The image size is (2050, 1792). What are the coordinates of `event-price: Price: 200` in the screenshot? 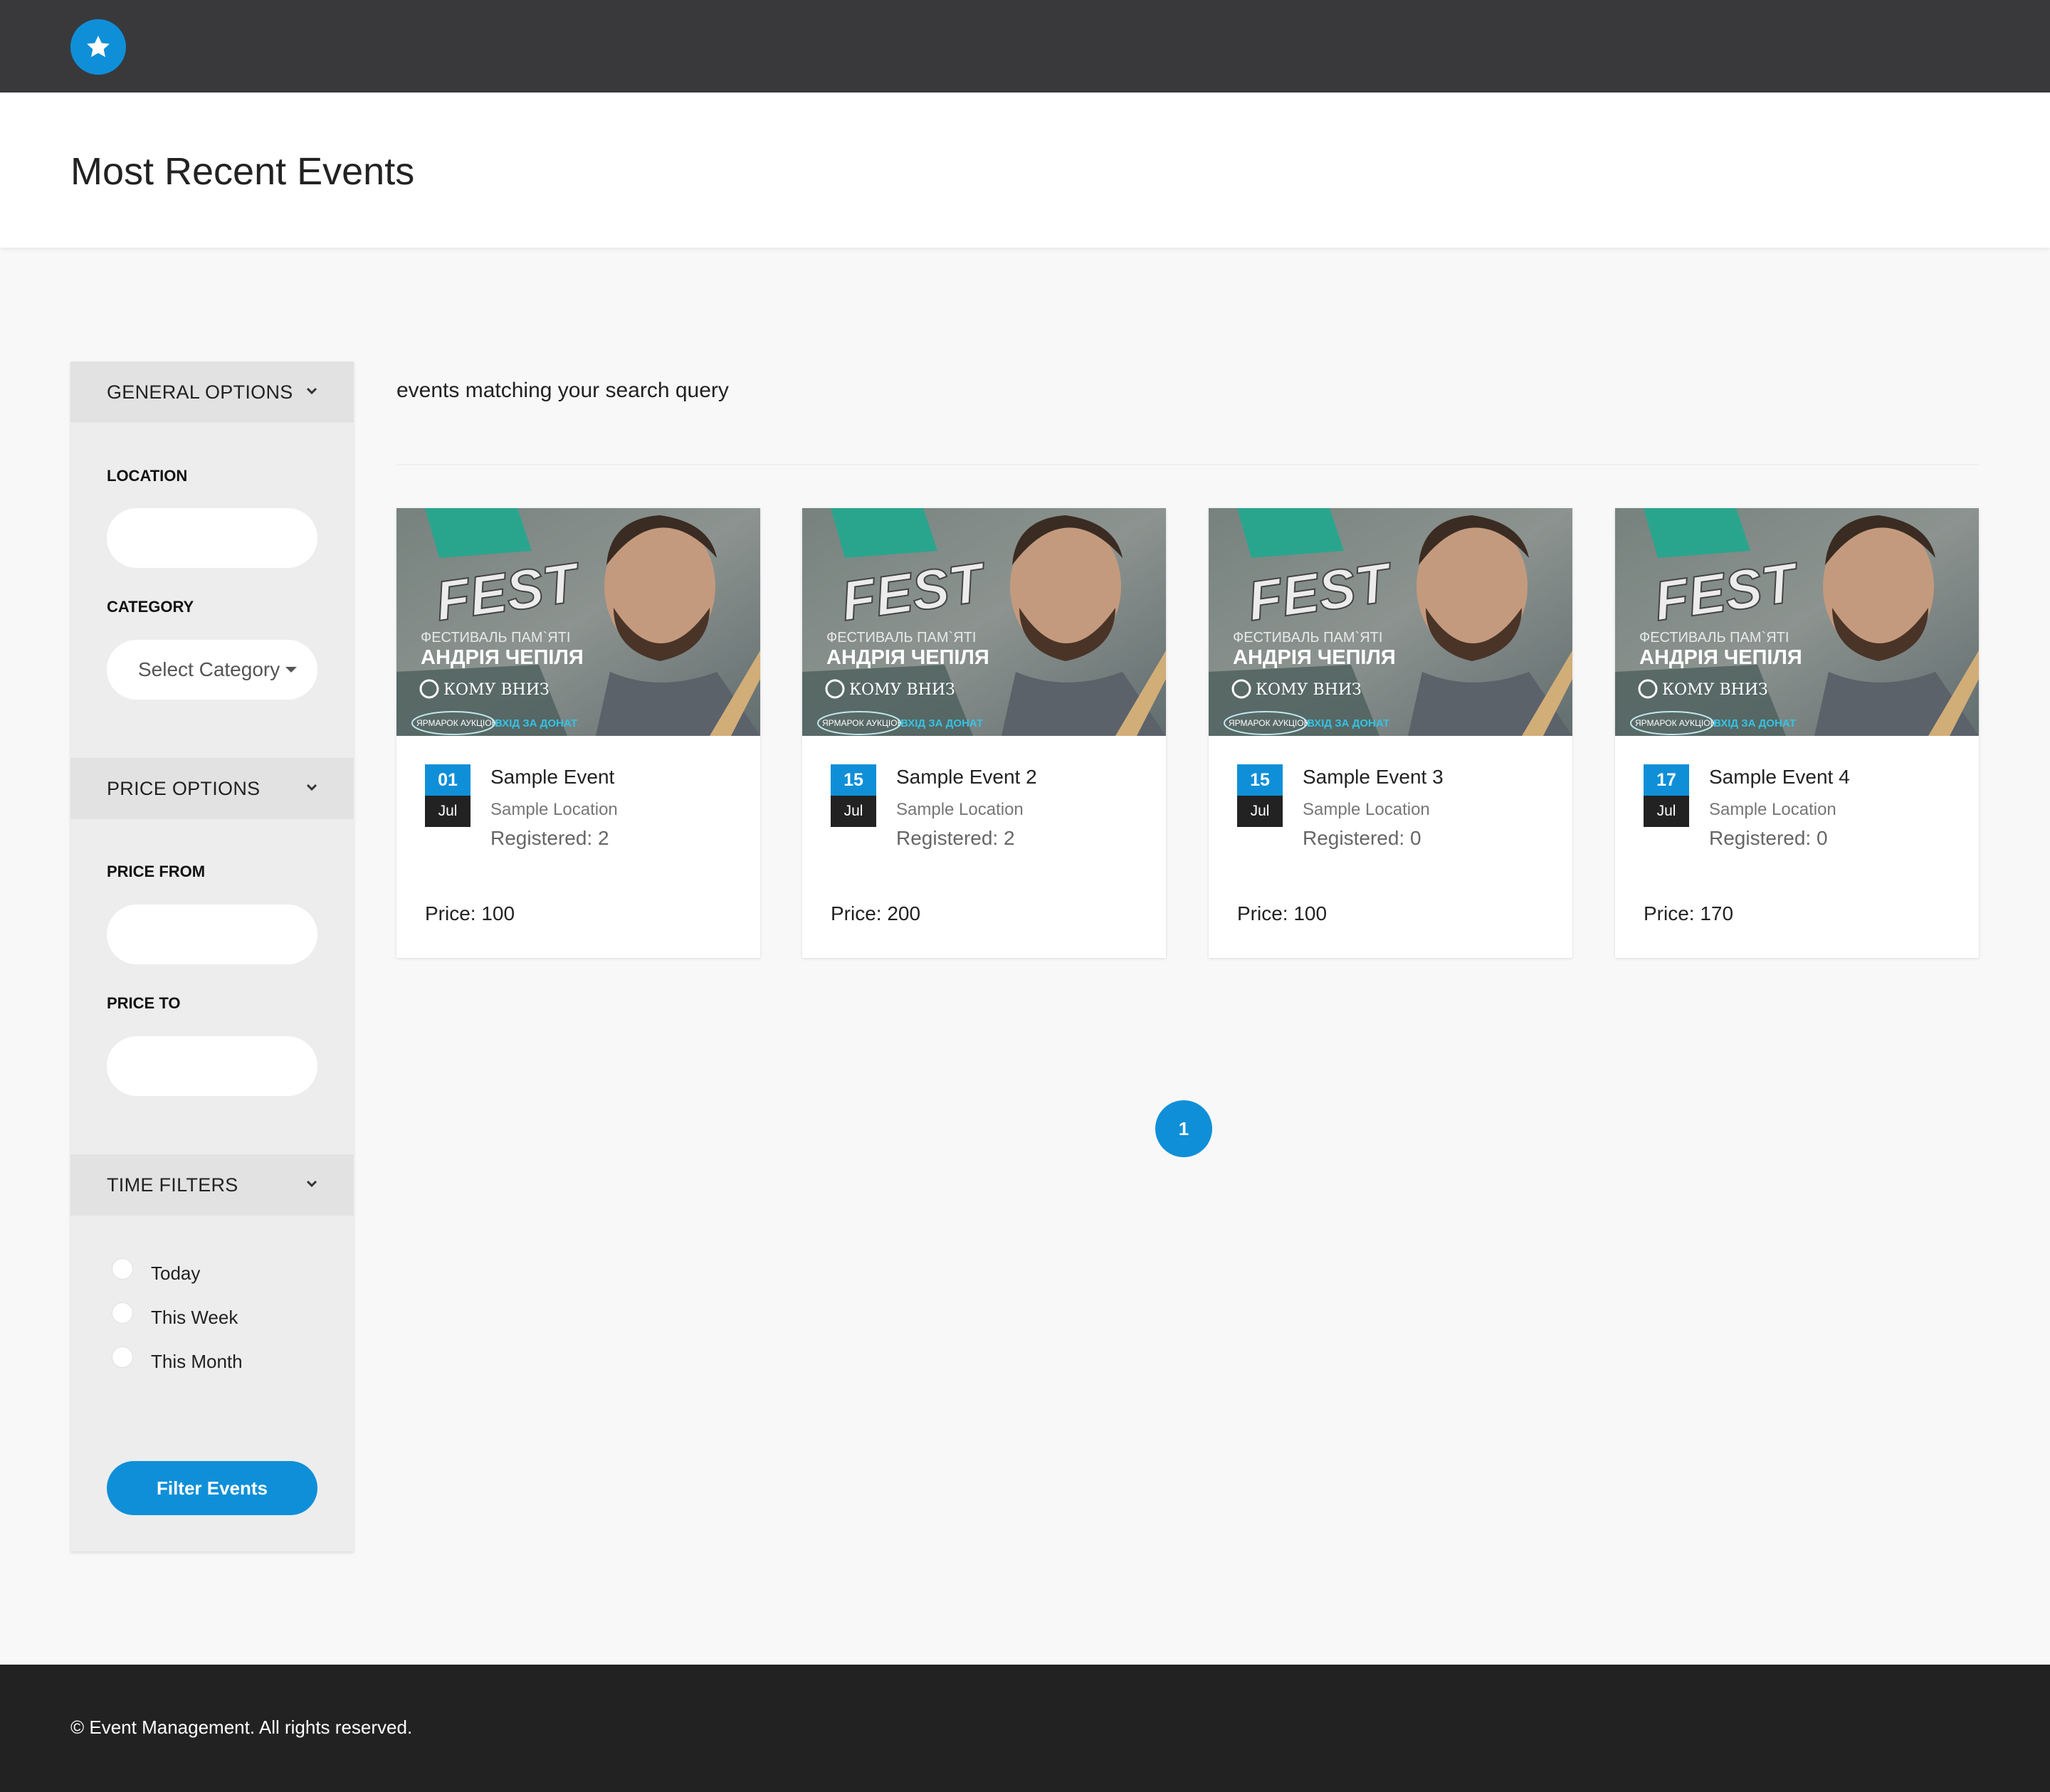 It's located at (876, 913).